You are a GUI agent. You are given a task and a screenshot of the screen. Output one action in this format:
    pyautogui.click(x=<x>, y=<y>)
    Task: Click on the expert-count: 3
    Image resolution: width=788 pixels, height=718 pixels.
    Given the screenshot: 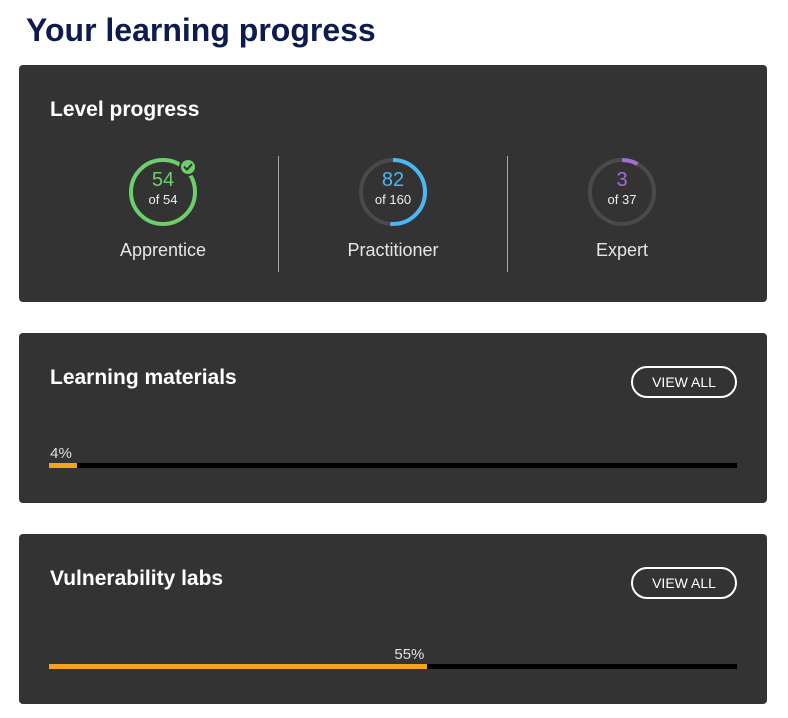 What is the action you would take?
    pyautogui.click(x=622, y=180)
    